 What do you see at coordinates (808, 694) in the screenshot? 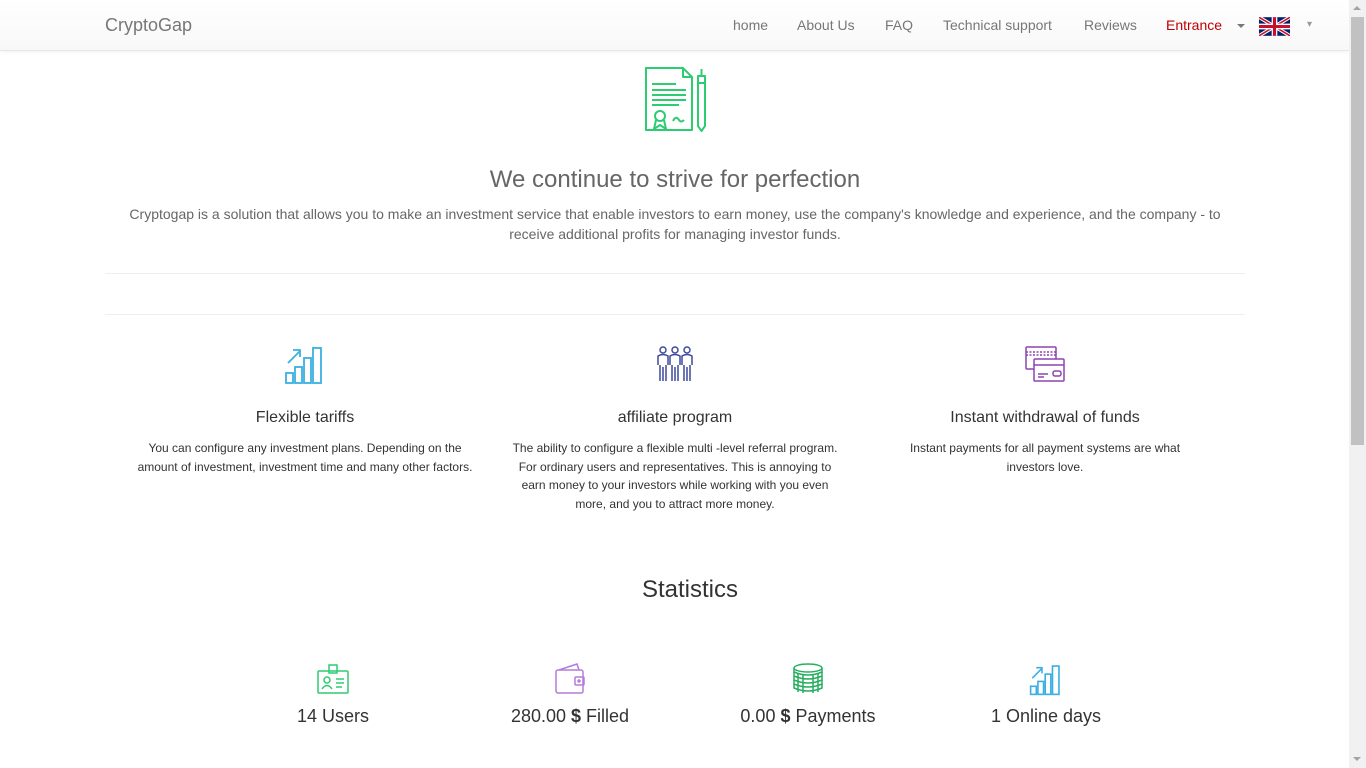
I see `stat-payments: 0.00 $ Payments` at bounding box center [808, 694].